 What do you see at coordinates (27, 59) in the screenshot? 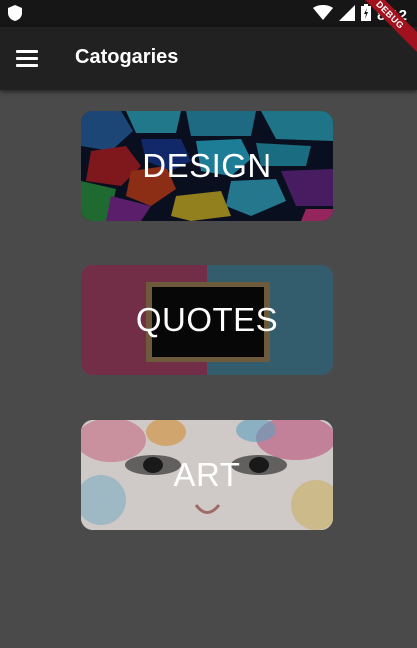
I see `menu-icon` at bounding box center [27, 59].